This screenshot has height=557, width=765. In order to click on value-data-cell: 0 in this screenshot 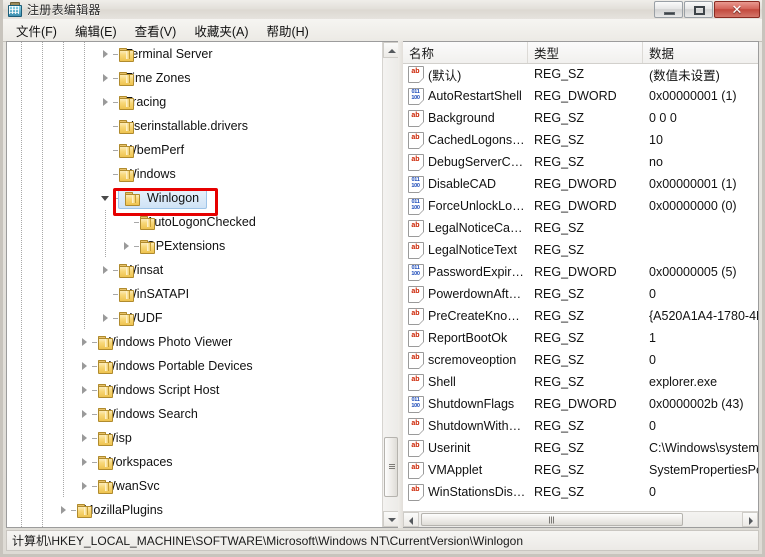, I will do `click(652, 426)`.